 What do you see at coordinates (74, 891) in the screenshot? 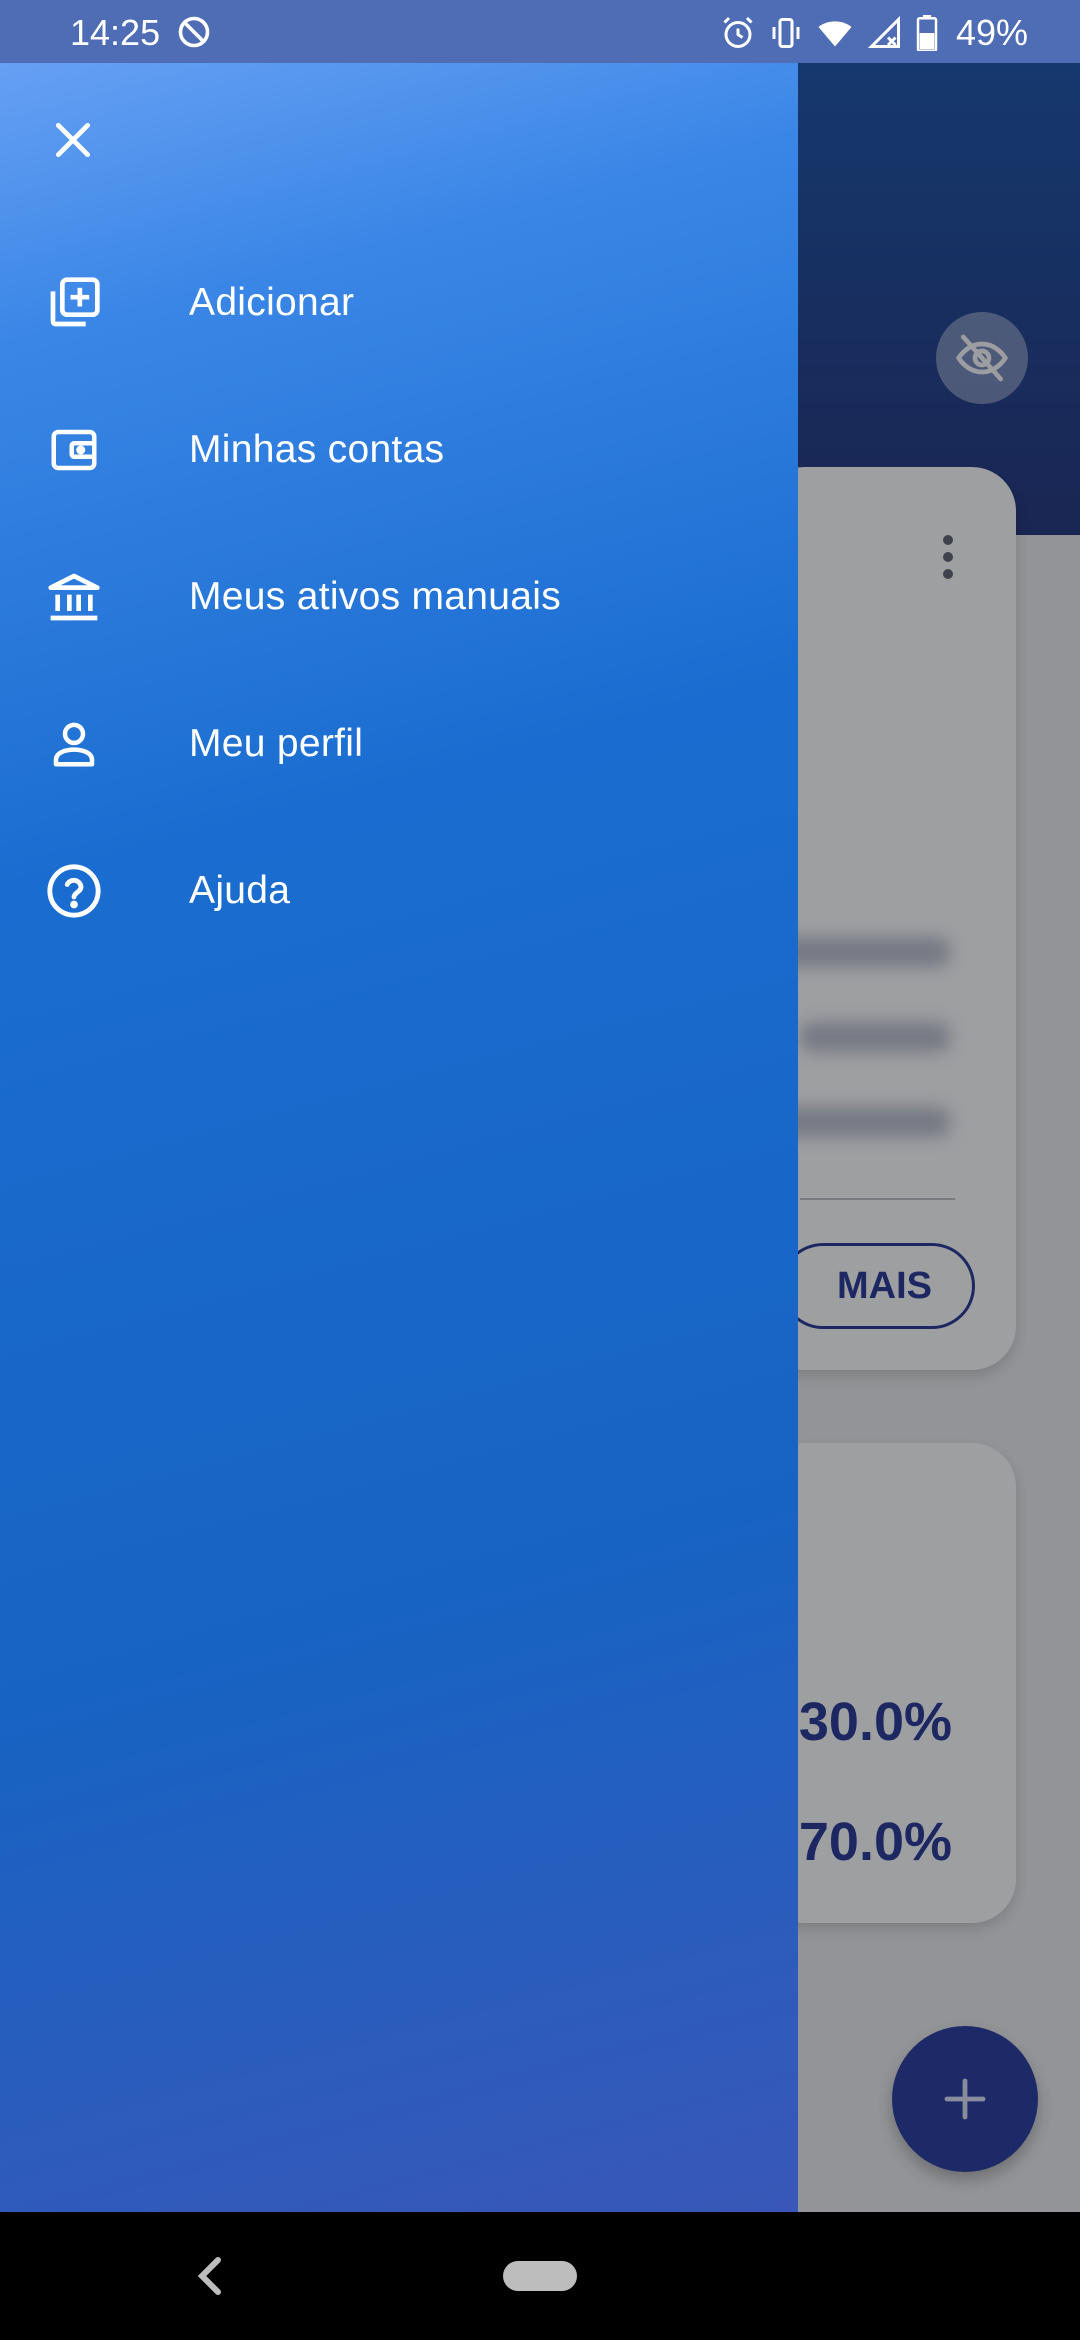
I see `help-circle-icon` at bounding box center [74, 891].